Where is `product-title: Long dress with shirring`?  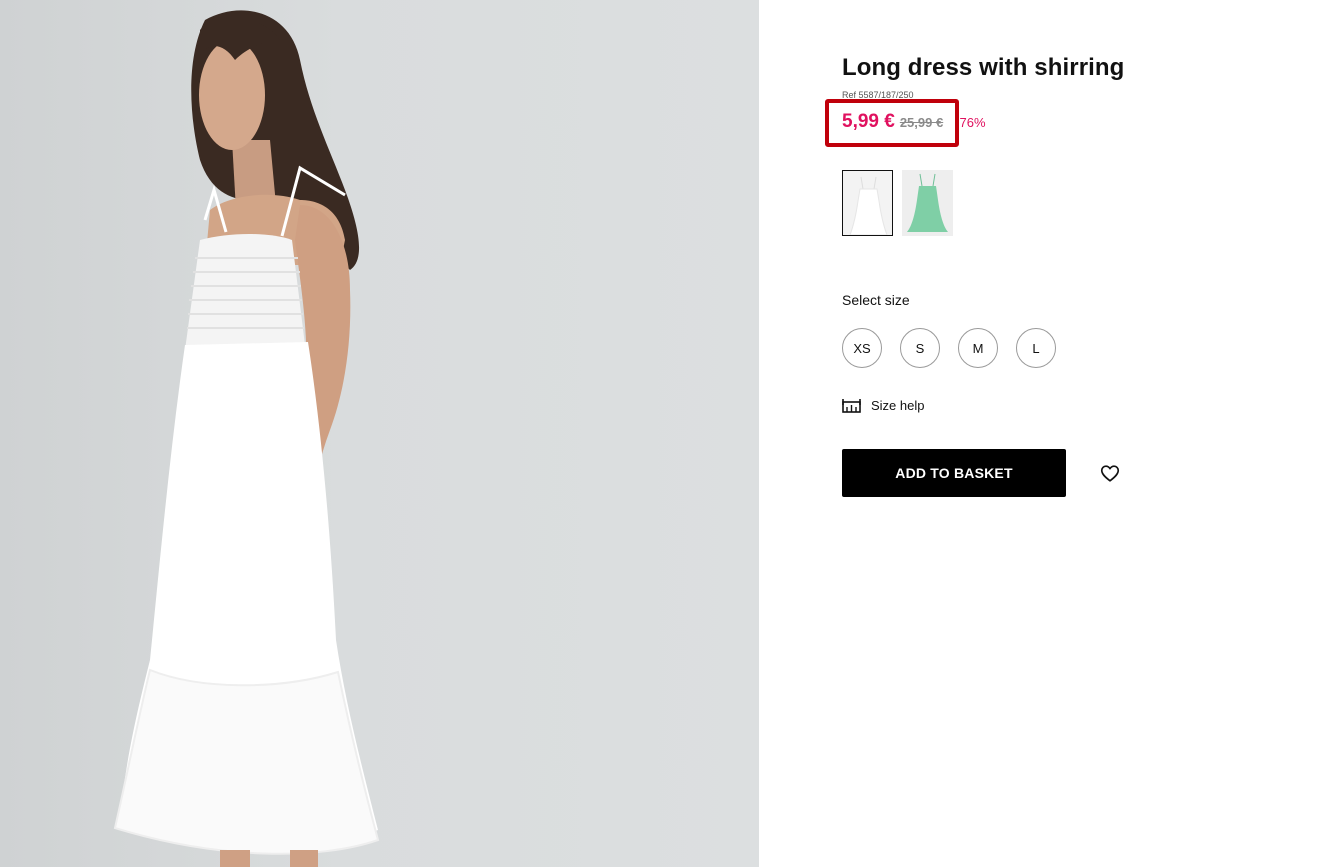
product-title: Long dress with shirring is located at coordinates (983, 67).